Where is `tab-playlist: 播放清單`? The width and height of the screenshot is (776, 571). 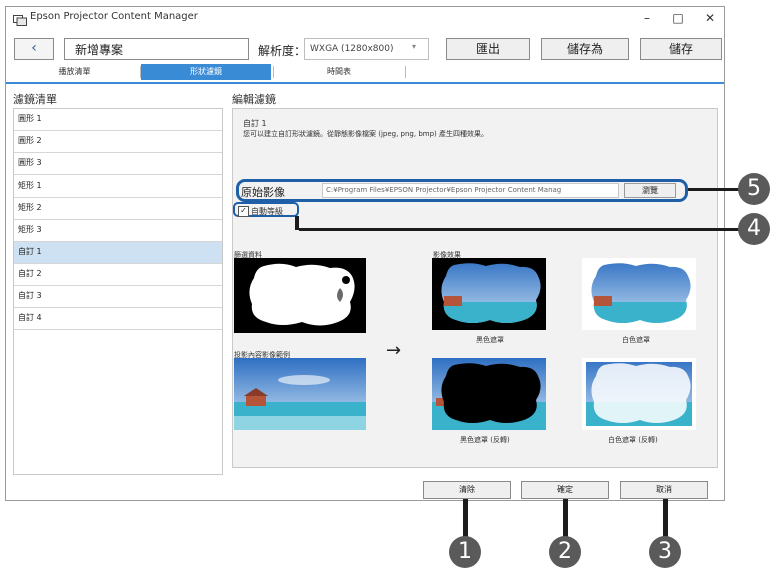 tab-playlist: 播放清單 is located at coordinates (74, 72).